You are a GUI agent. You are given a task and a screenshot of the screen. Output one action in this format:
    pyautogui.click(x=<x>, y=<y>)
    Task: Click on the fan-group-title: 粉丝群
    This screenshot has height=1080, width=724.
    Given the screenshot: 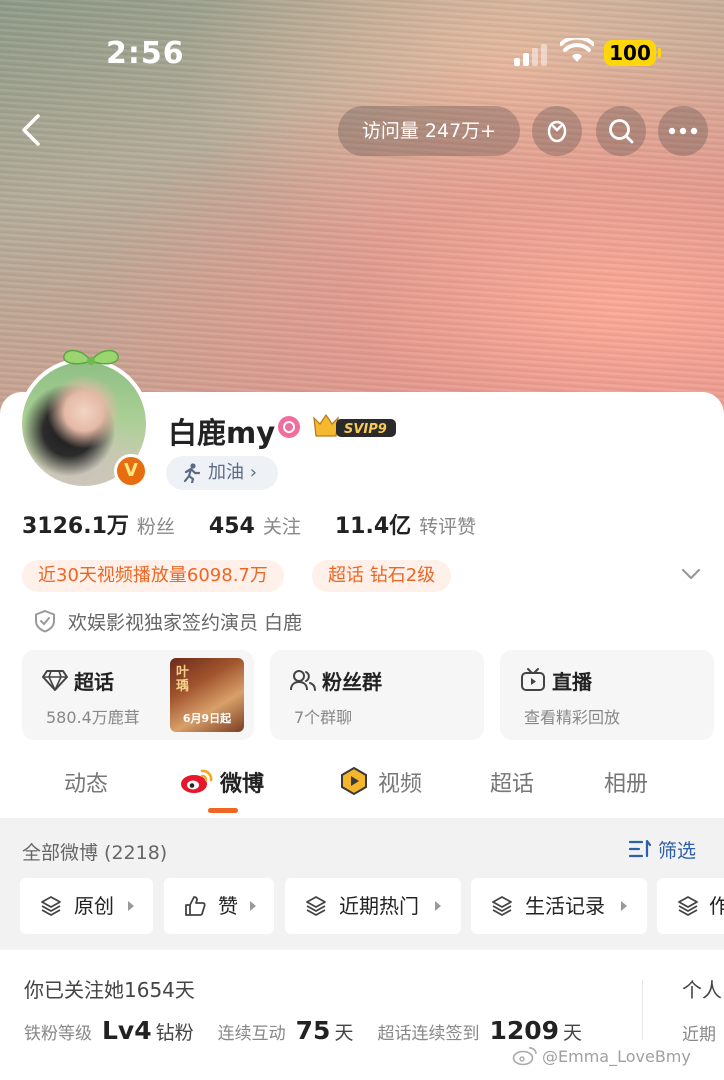 What is the action you would take?
    pyautogui.click(x=352, y=682)
    